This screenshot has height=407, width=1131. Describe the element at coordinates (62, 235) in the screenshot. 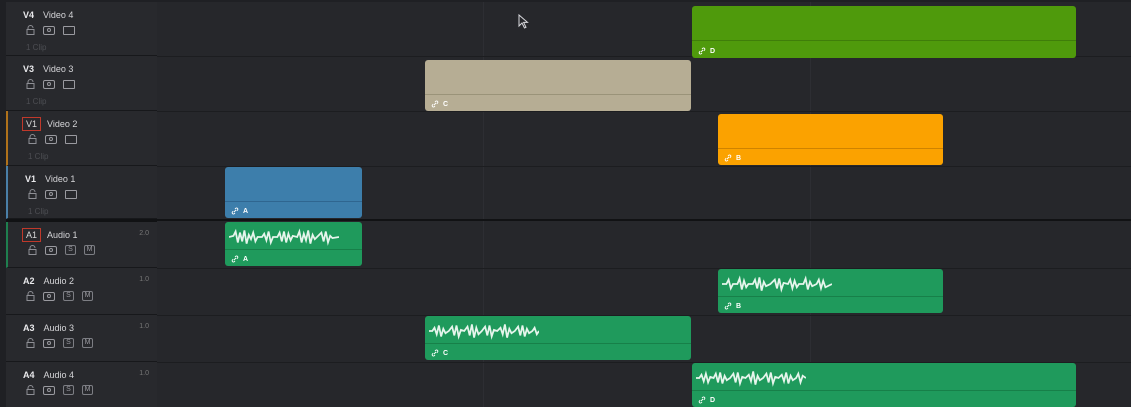

I see `track-name: Audio 1` at that location.